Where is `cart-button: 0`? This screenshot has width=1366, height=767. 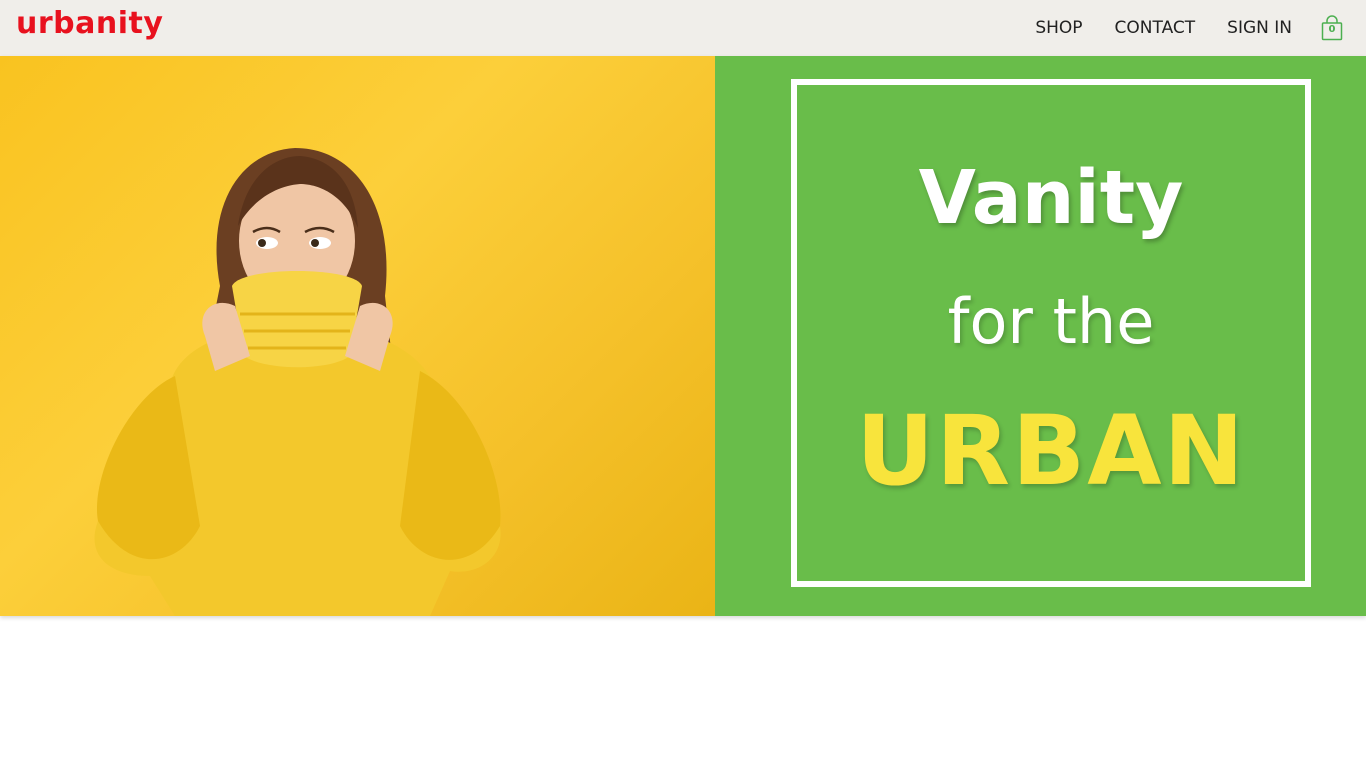
cart-button: 0 is located at coordinates (1332, 28).